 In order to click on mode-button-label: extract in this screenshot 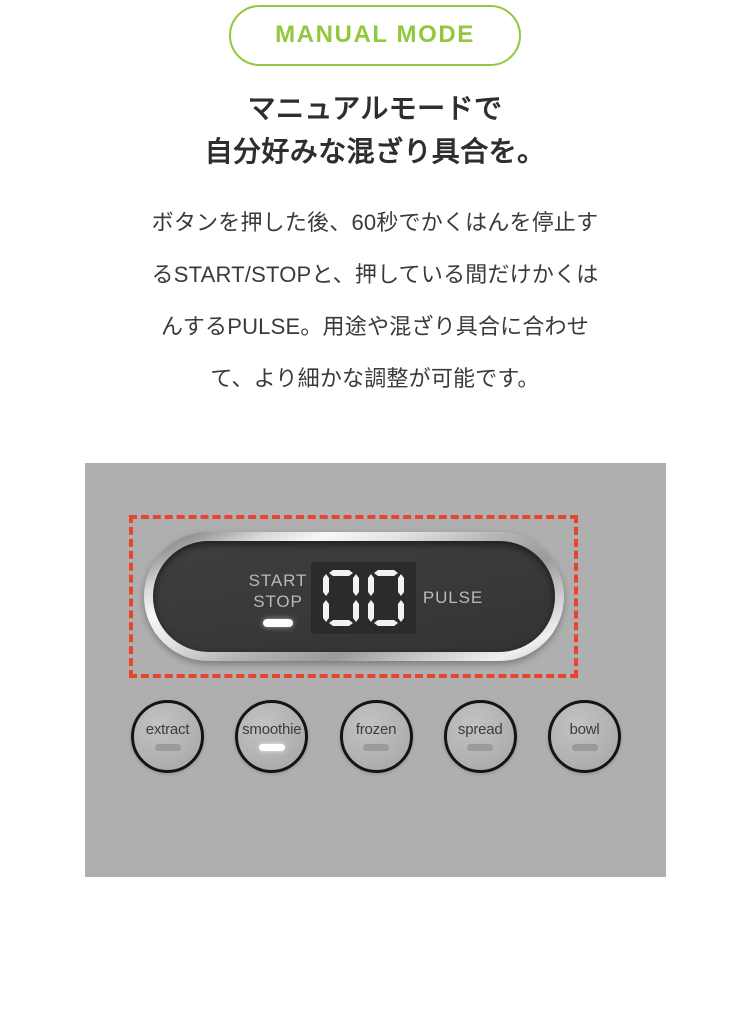, I will do `click(167, 729)`.